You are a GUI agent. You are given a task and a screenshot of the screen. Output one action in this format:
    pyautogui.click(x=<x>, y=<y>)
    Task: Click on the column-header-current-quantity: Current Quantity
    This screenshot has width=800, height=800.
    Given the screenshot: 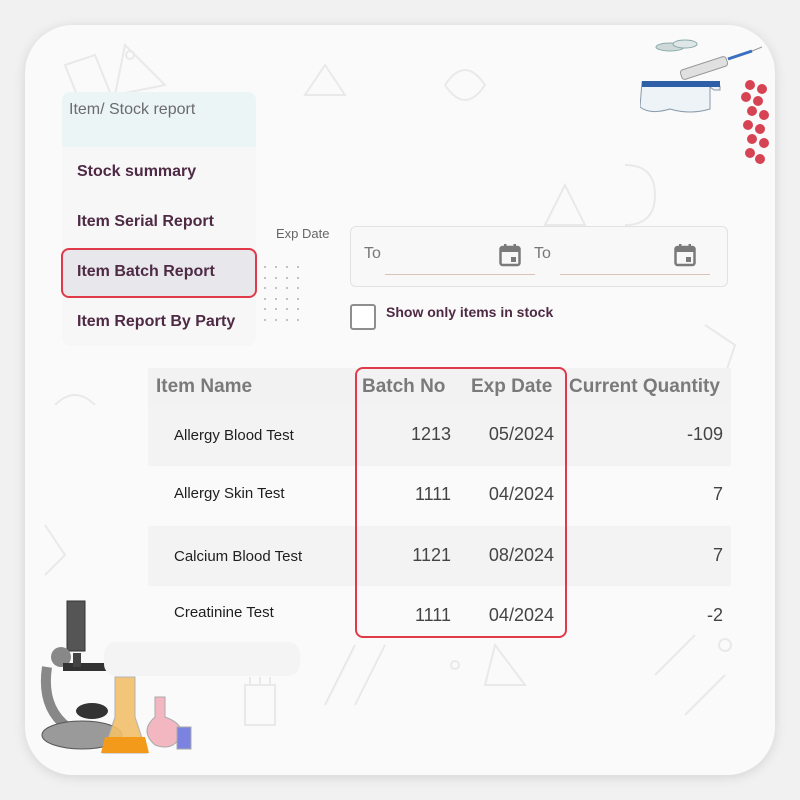 What is the action you would take?
    pyautogui.click(x=644, y=387)
    